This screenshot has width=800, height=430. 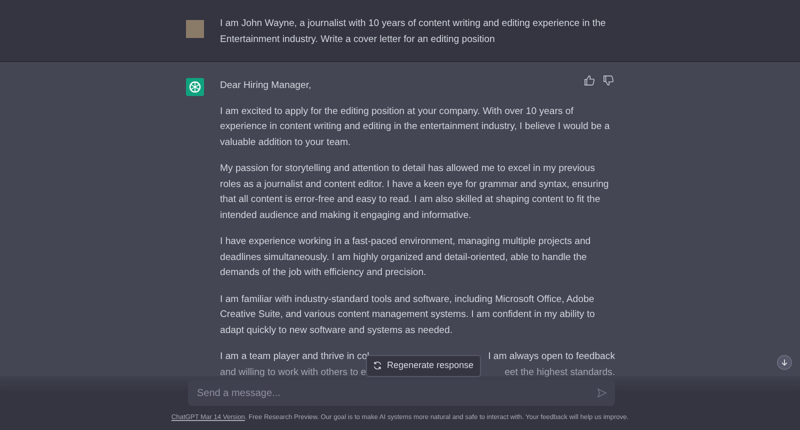 I want to click on thumbs-up-icon, so click(x=589, y=80).